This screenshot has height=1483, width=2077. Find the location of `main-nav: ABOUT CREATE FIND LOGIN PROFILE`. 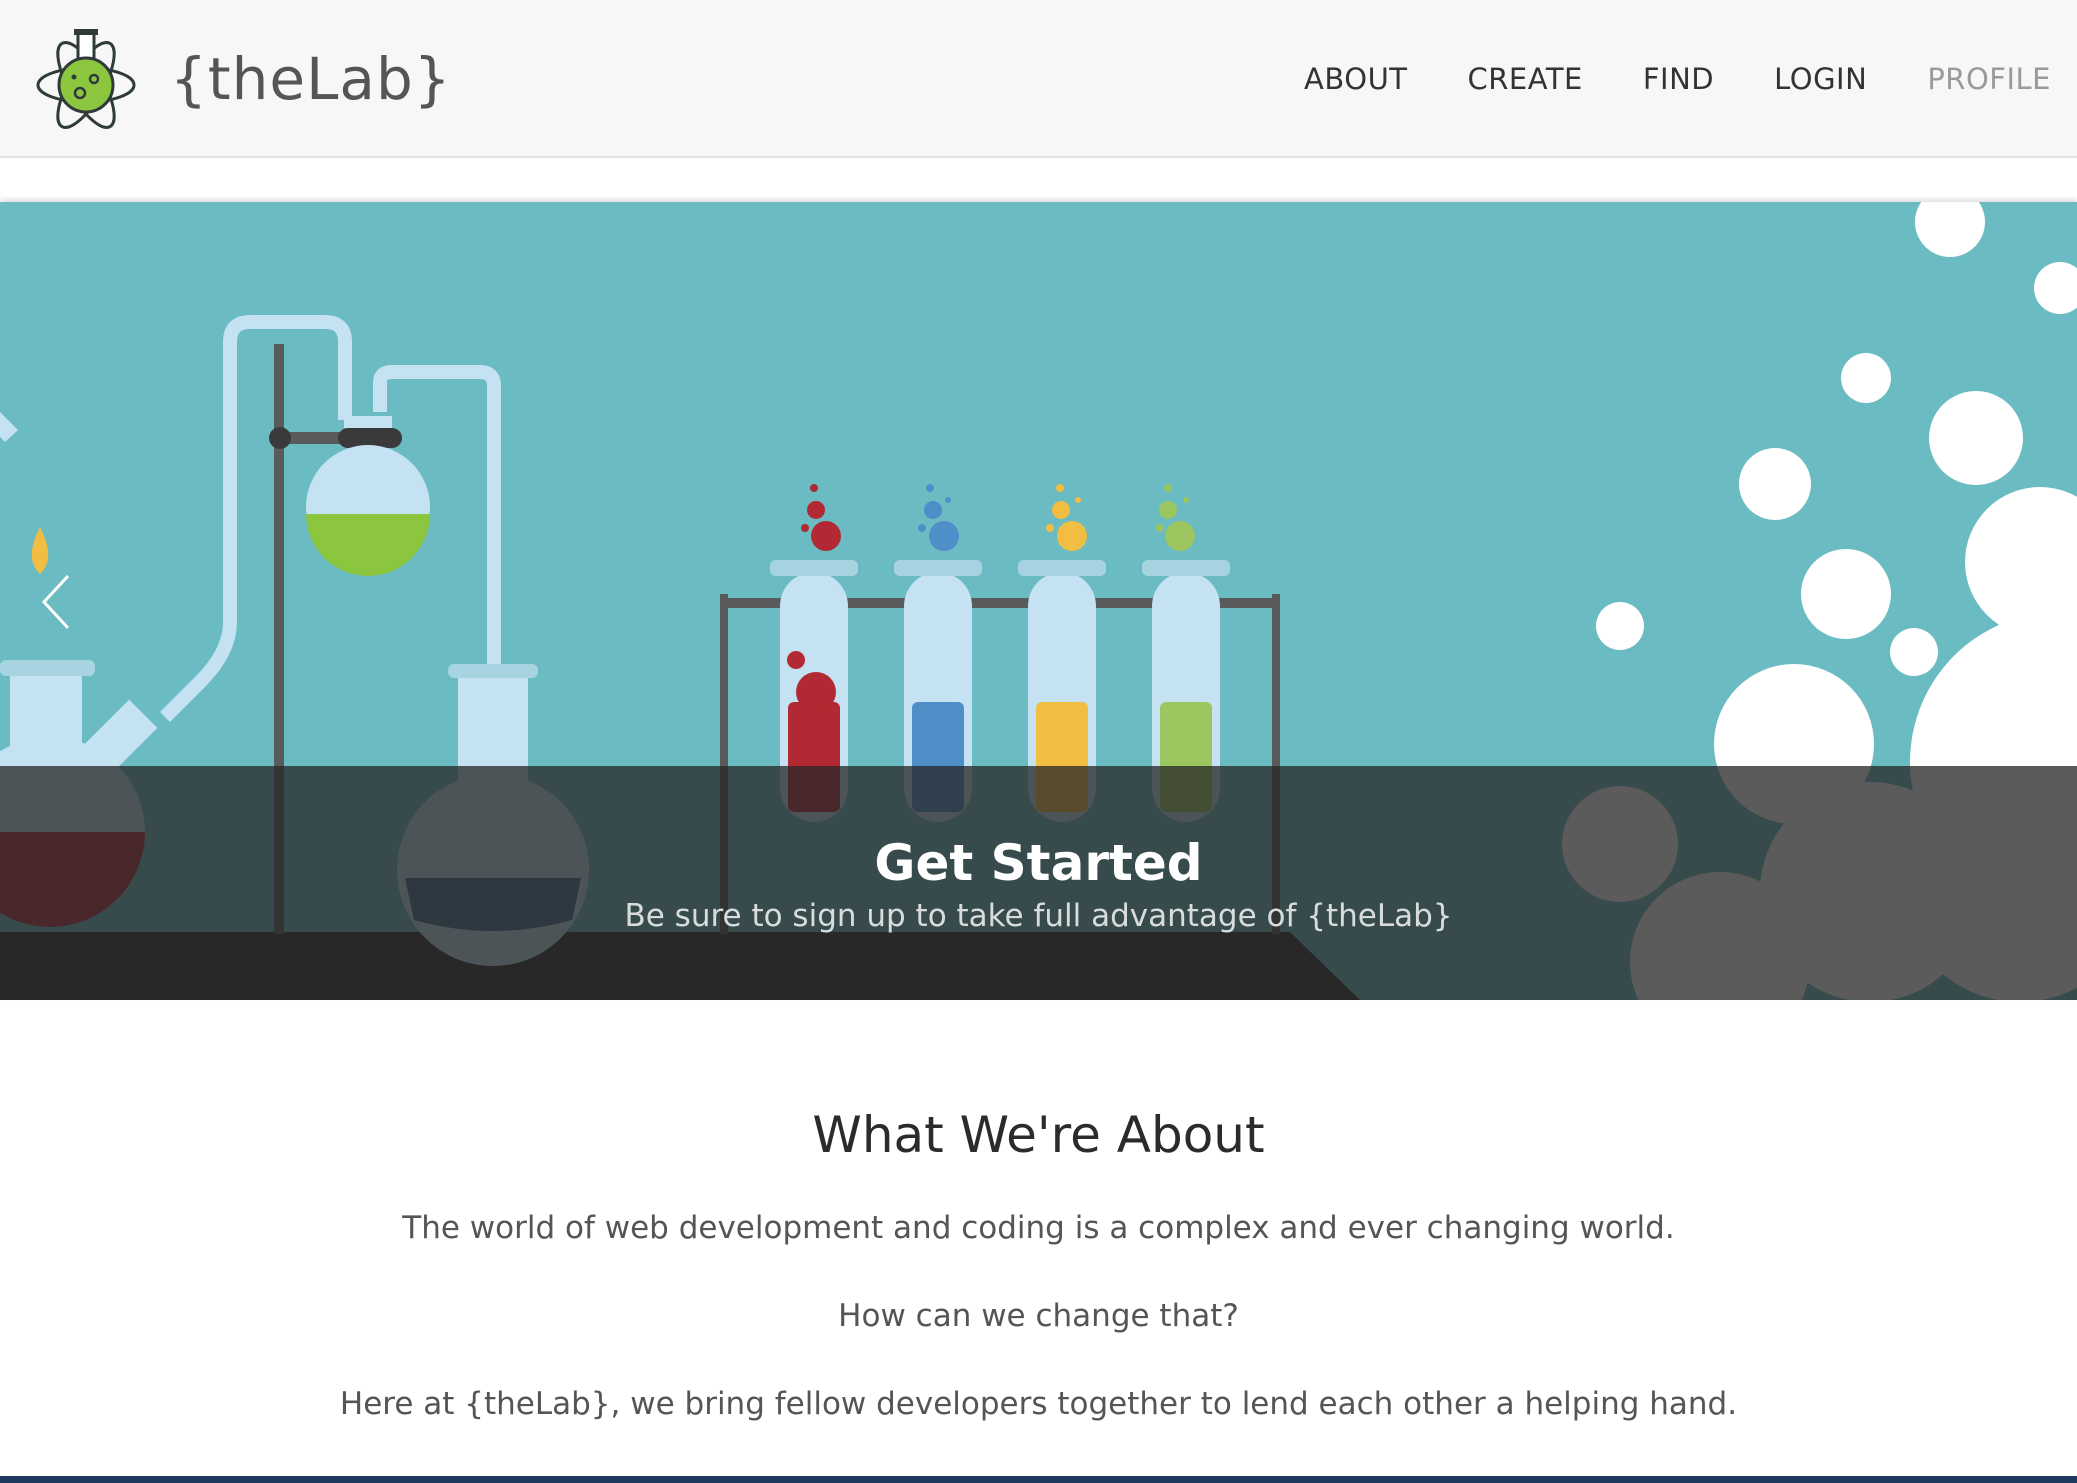

main-nav: ABOUT CREATE FIND LOGIN PROFILE is located at coordinates (1647, 79).